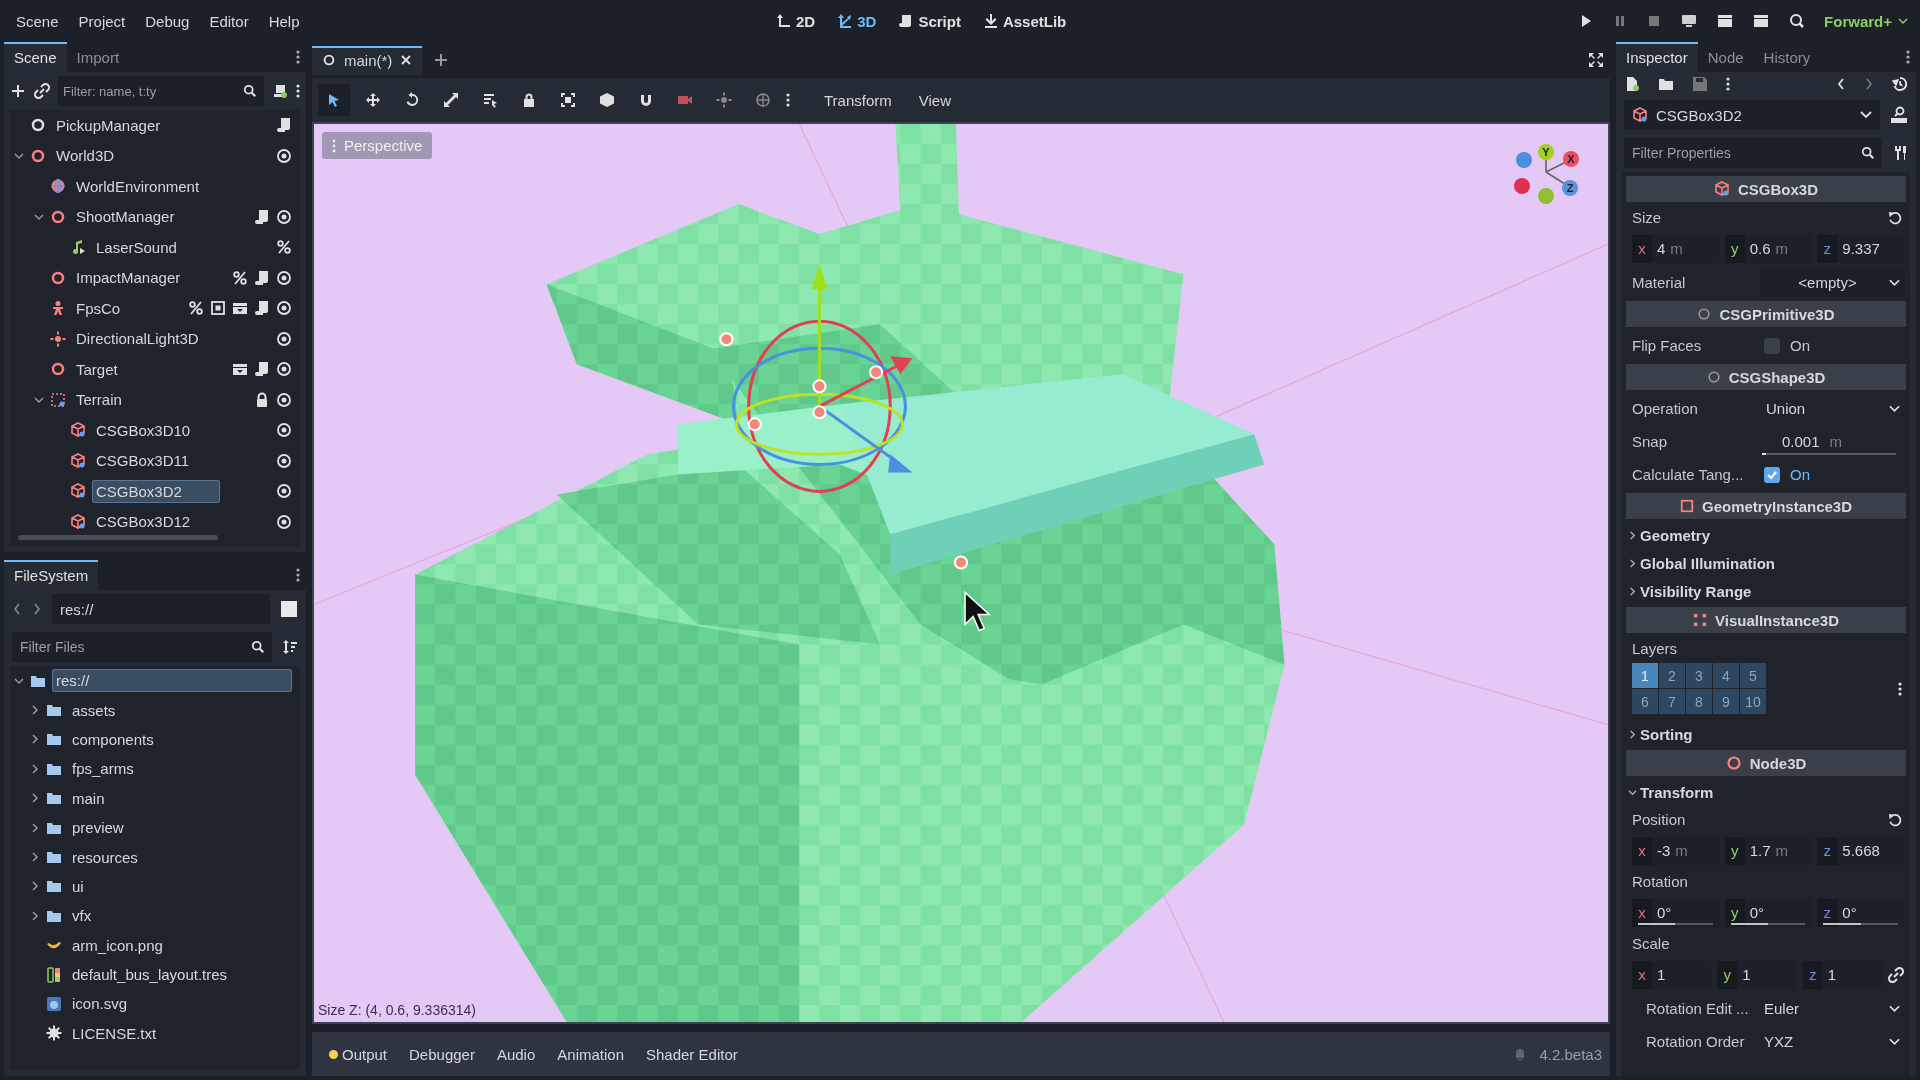  I want to click on scene-tree-item: CSGBox3D10, so click(143, 430).